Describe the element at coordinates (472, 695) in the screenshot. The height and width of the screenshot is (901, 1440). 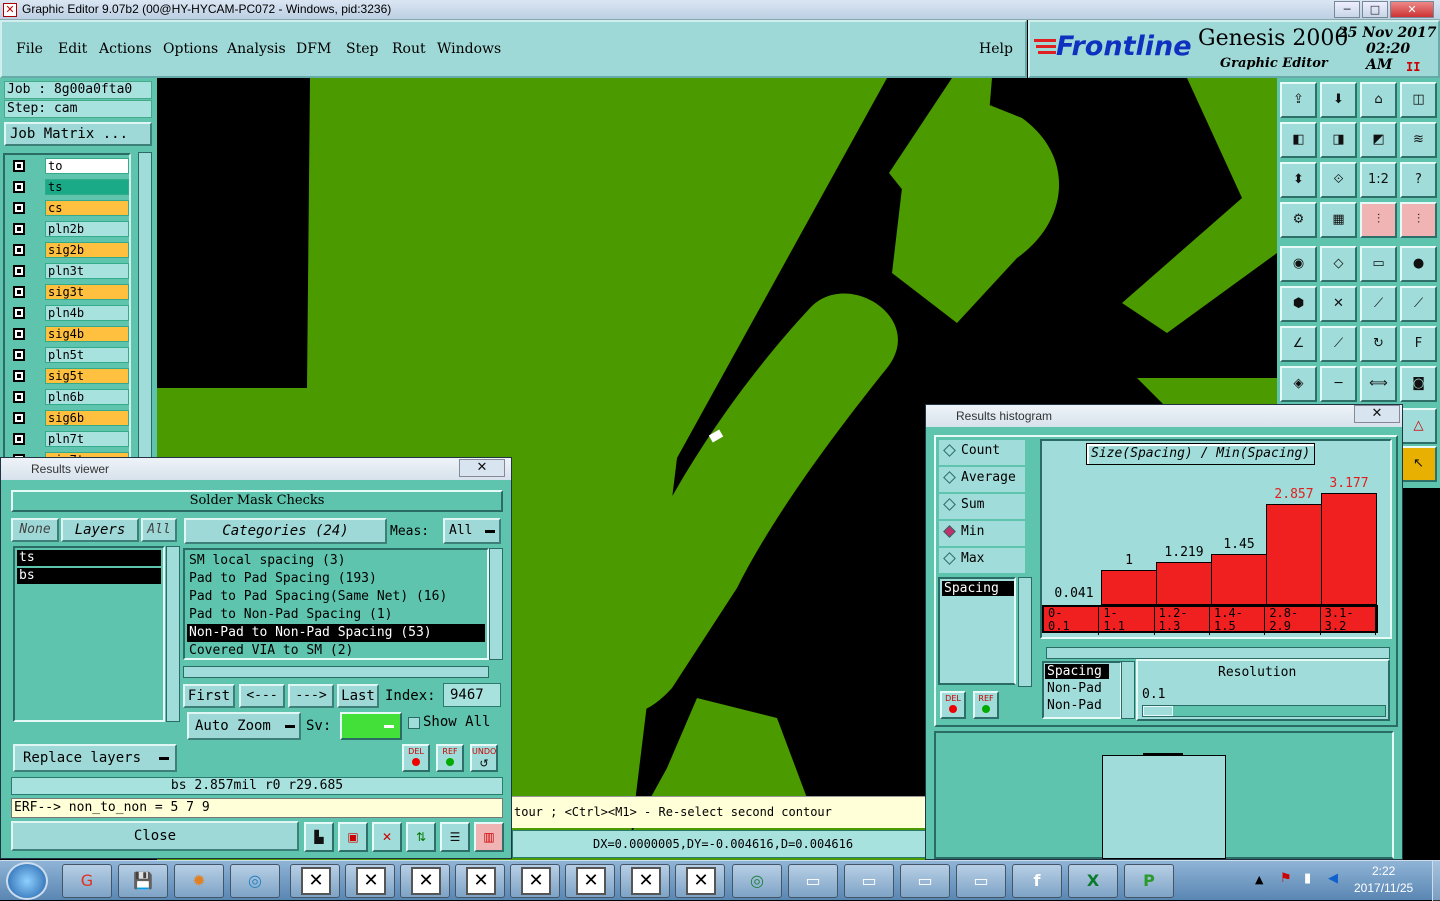
I see `index-field: 9467` at that location.